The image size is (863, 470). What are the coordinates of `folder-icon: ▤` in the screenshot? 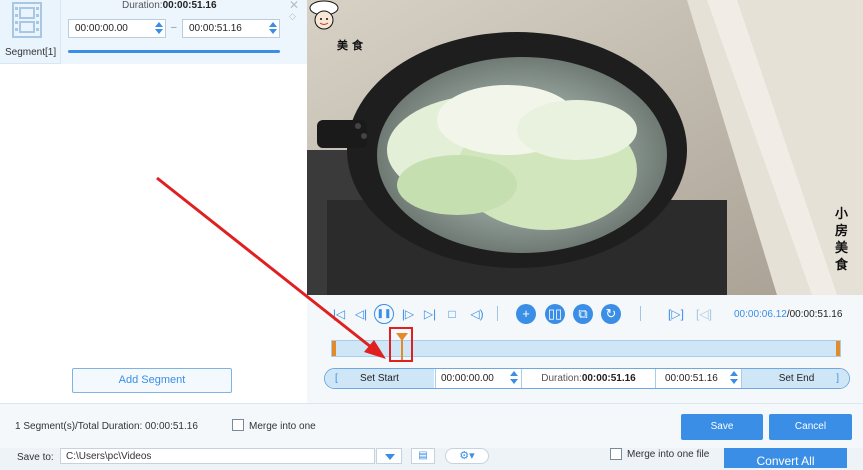 It's located at (423, 456).